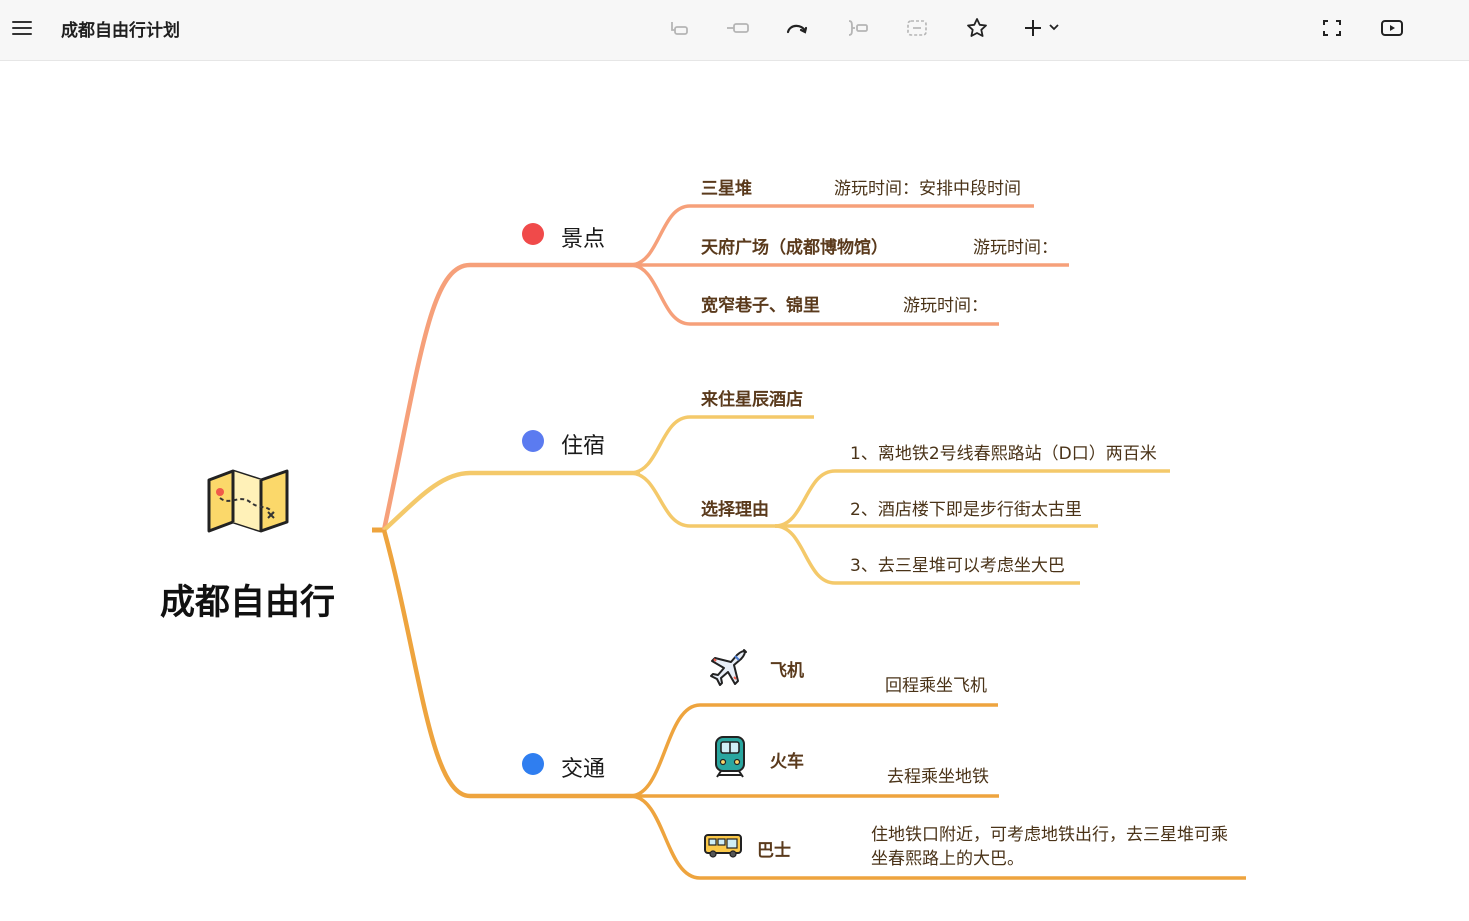 The image size is (1469, 921). What do you see at coordinates (735, 507) in the screenshot?
I see `topic-reasons: 选择理由` at bounding box center [735, 507].